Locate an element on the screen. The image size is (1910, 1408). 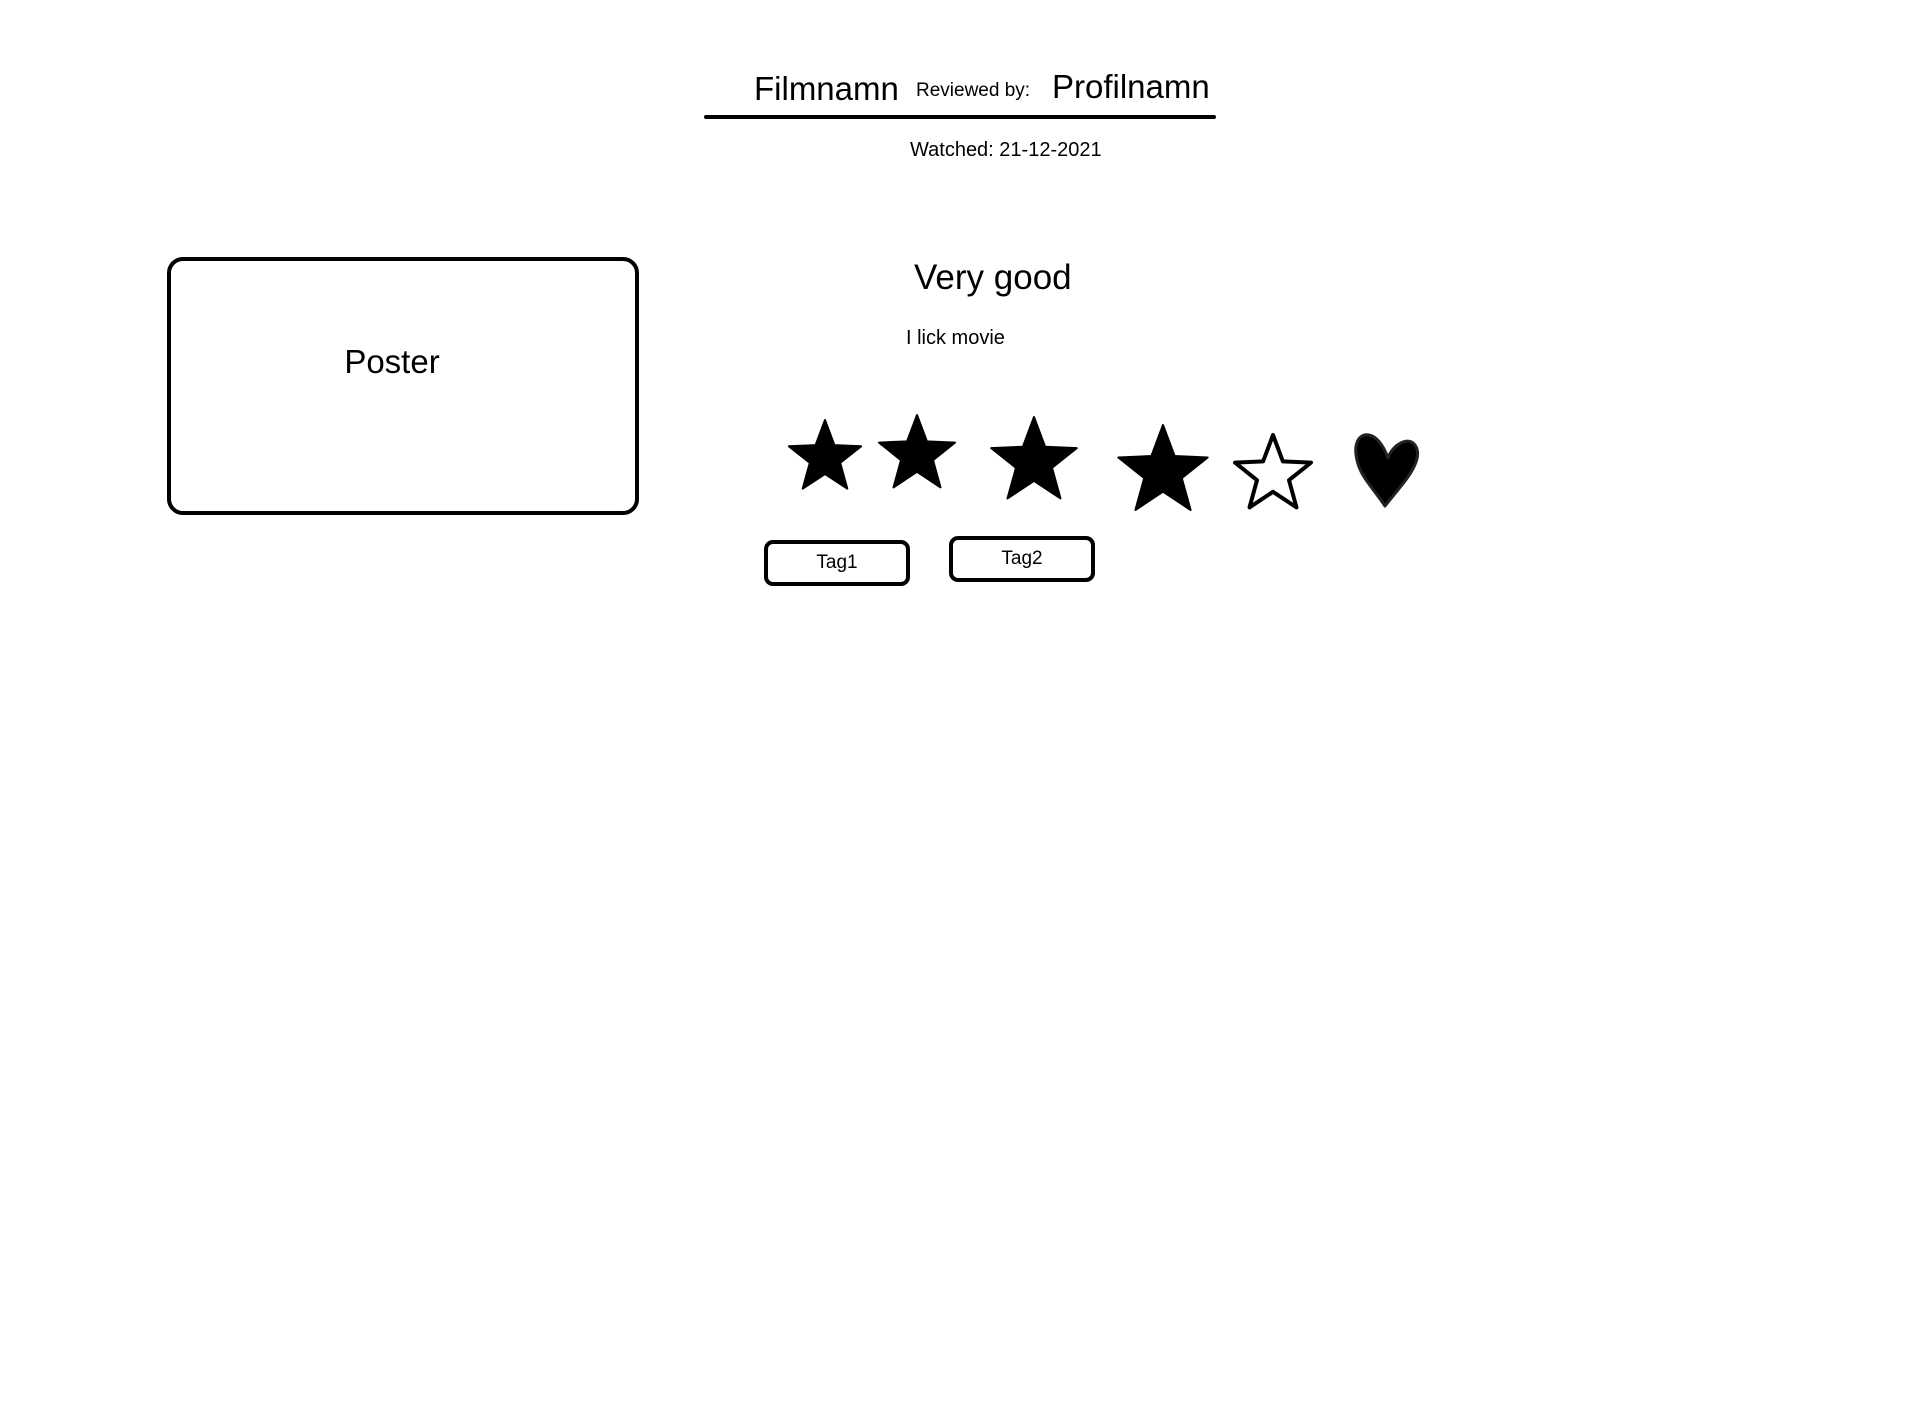
tag-label: Tag1 is located at coordinates (837, 562).